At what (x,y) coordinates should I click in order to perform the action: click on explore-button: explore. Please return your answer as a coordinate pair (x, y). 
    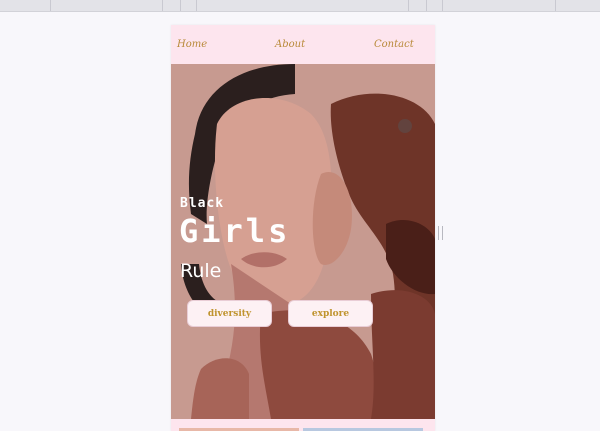
    Looking at the image, I should click on (330, 313).